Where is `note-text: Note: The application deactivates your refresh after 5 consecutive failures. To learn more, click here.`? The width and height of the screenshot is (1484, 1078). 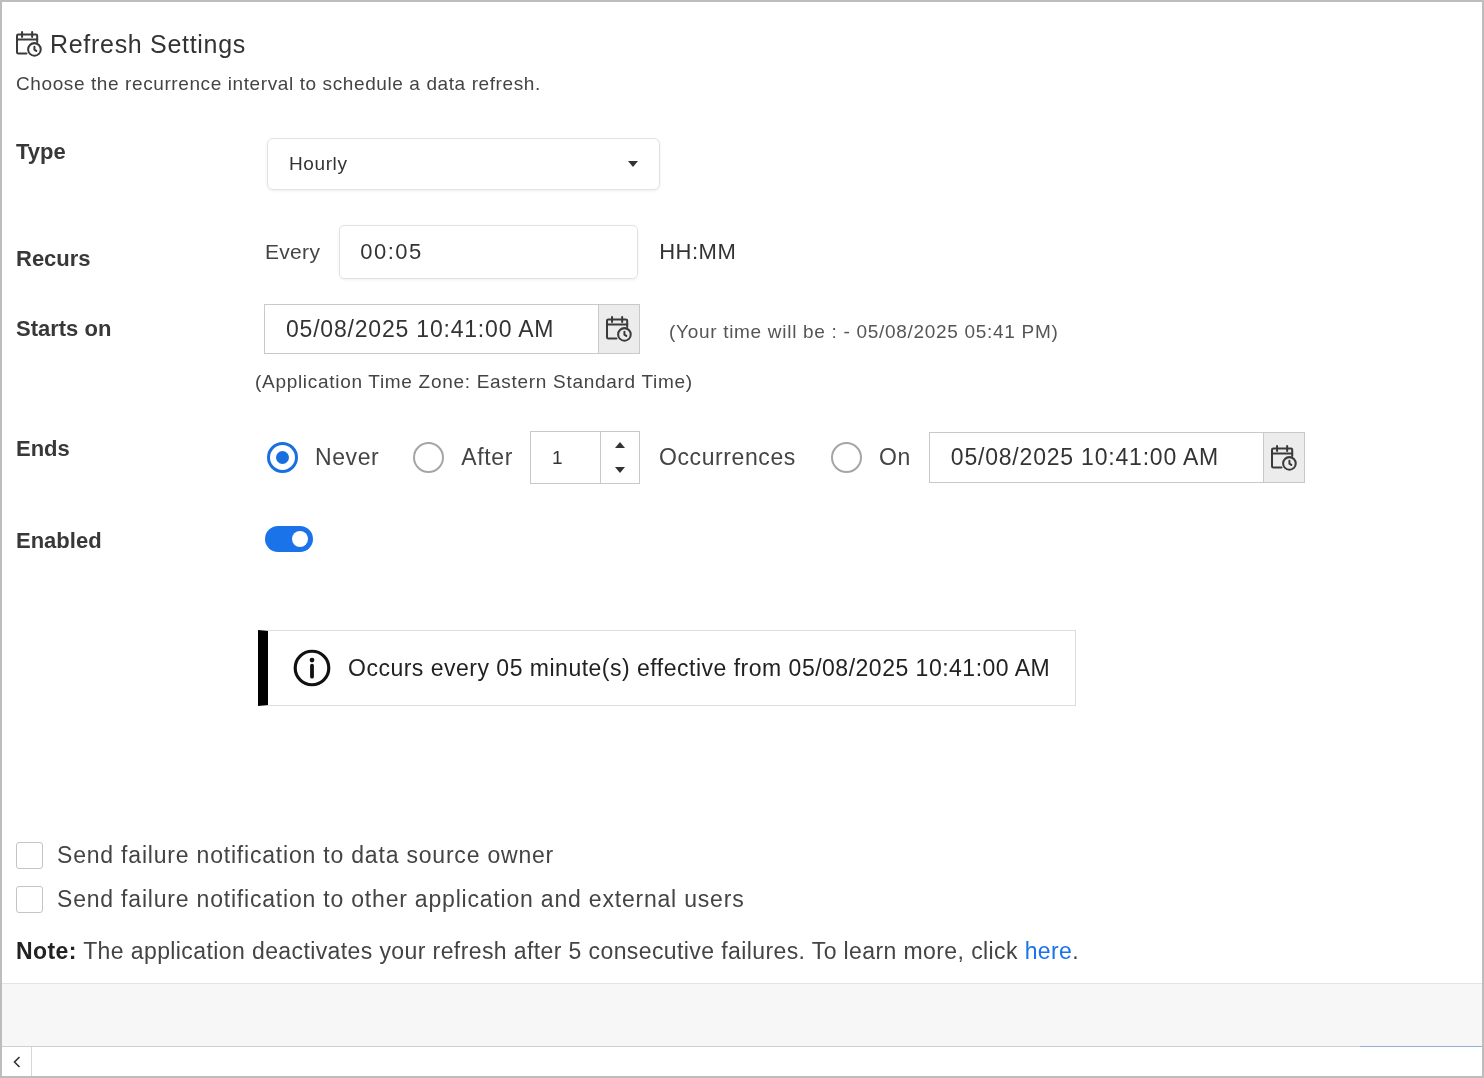
note-text: Note: The application deactivates your refresh after 5 consecutive failures. To learn more, click here. is located at coordinates (548, 951).